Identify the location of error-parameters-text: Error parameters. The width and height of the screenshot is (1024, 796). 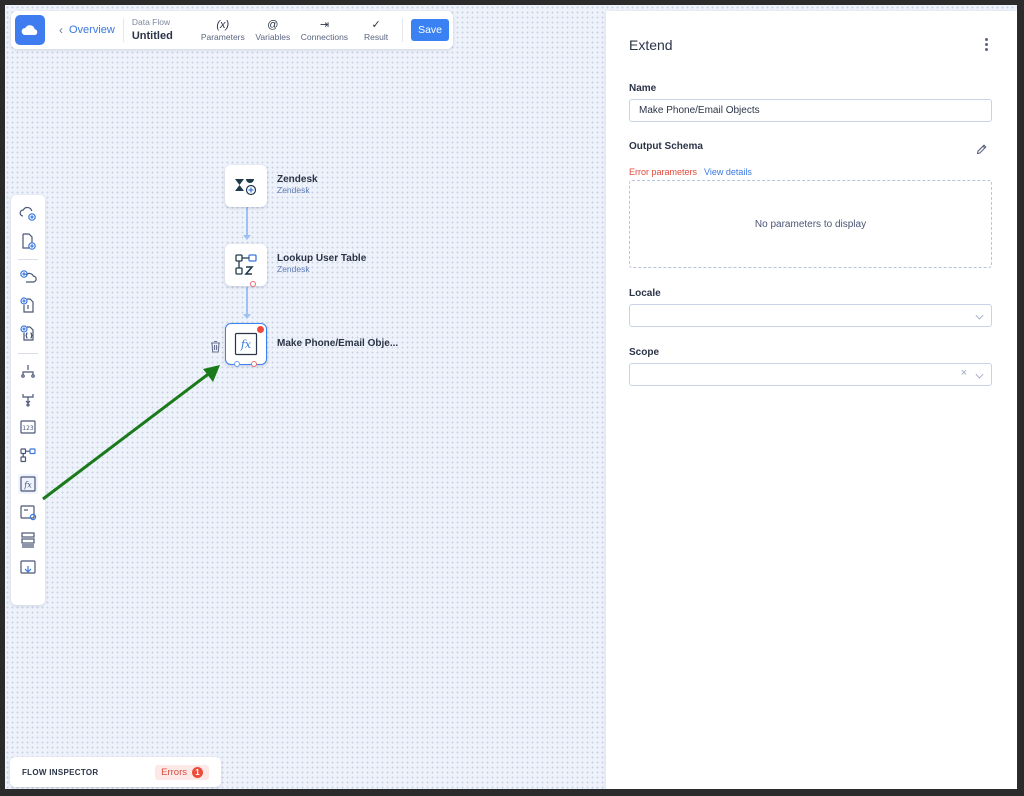
(663, 172).